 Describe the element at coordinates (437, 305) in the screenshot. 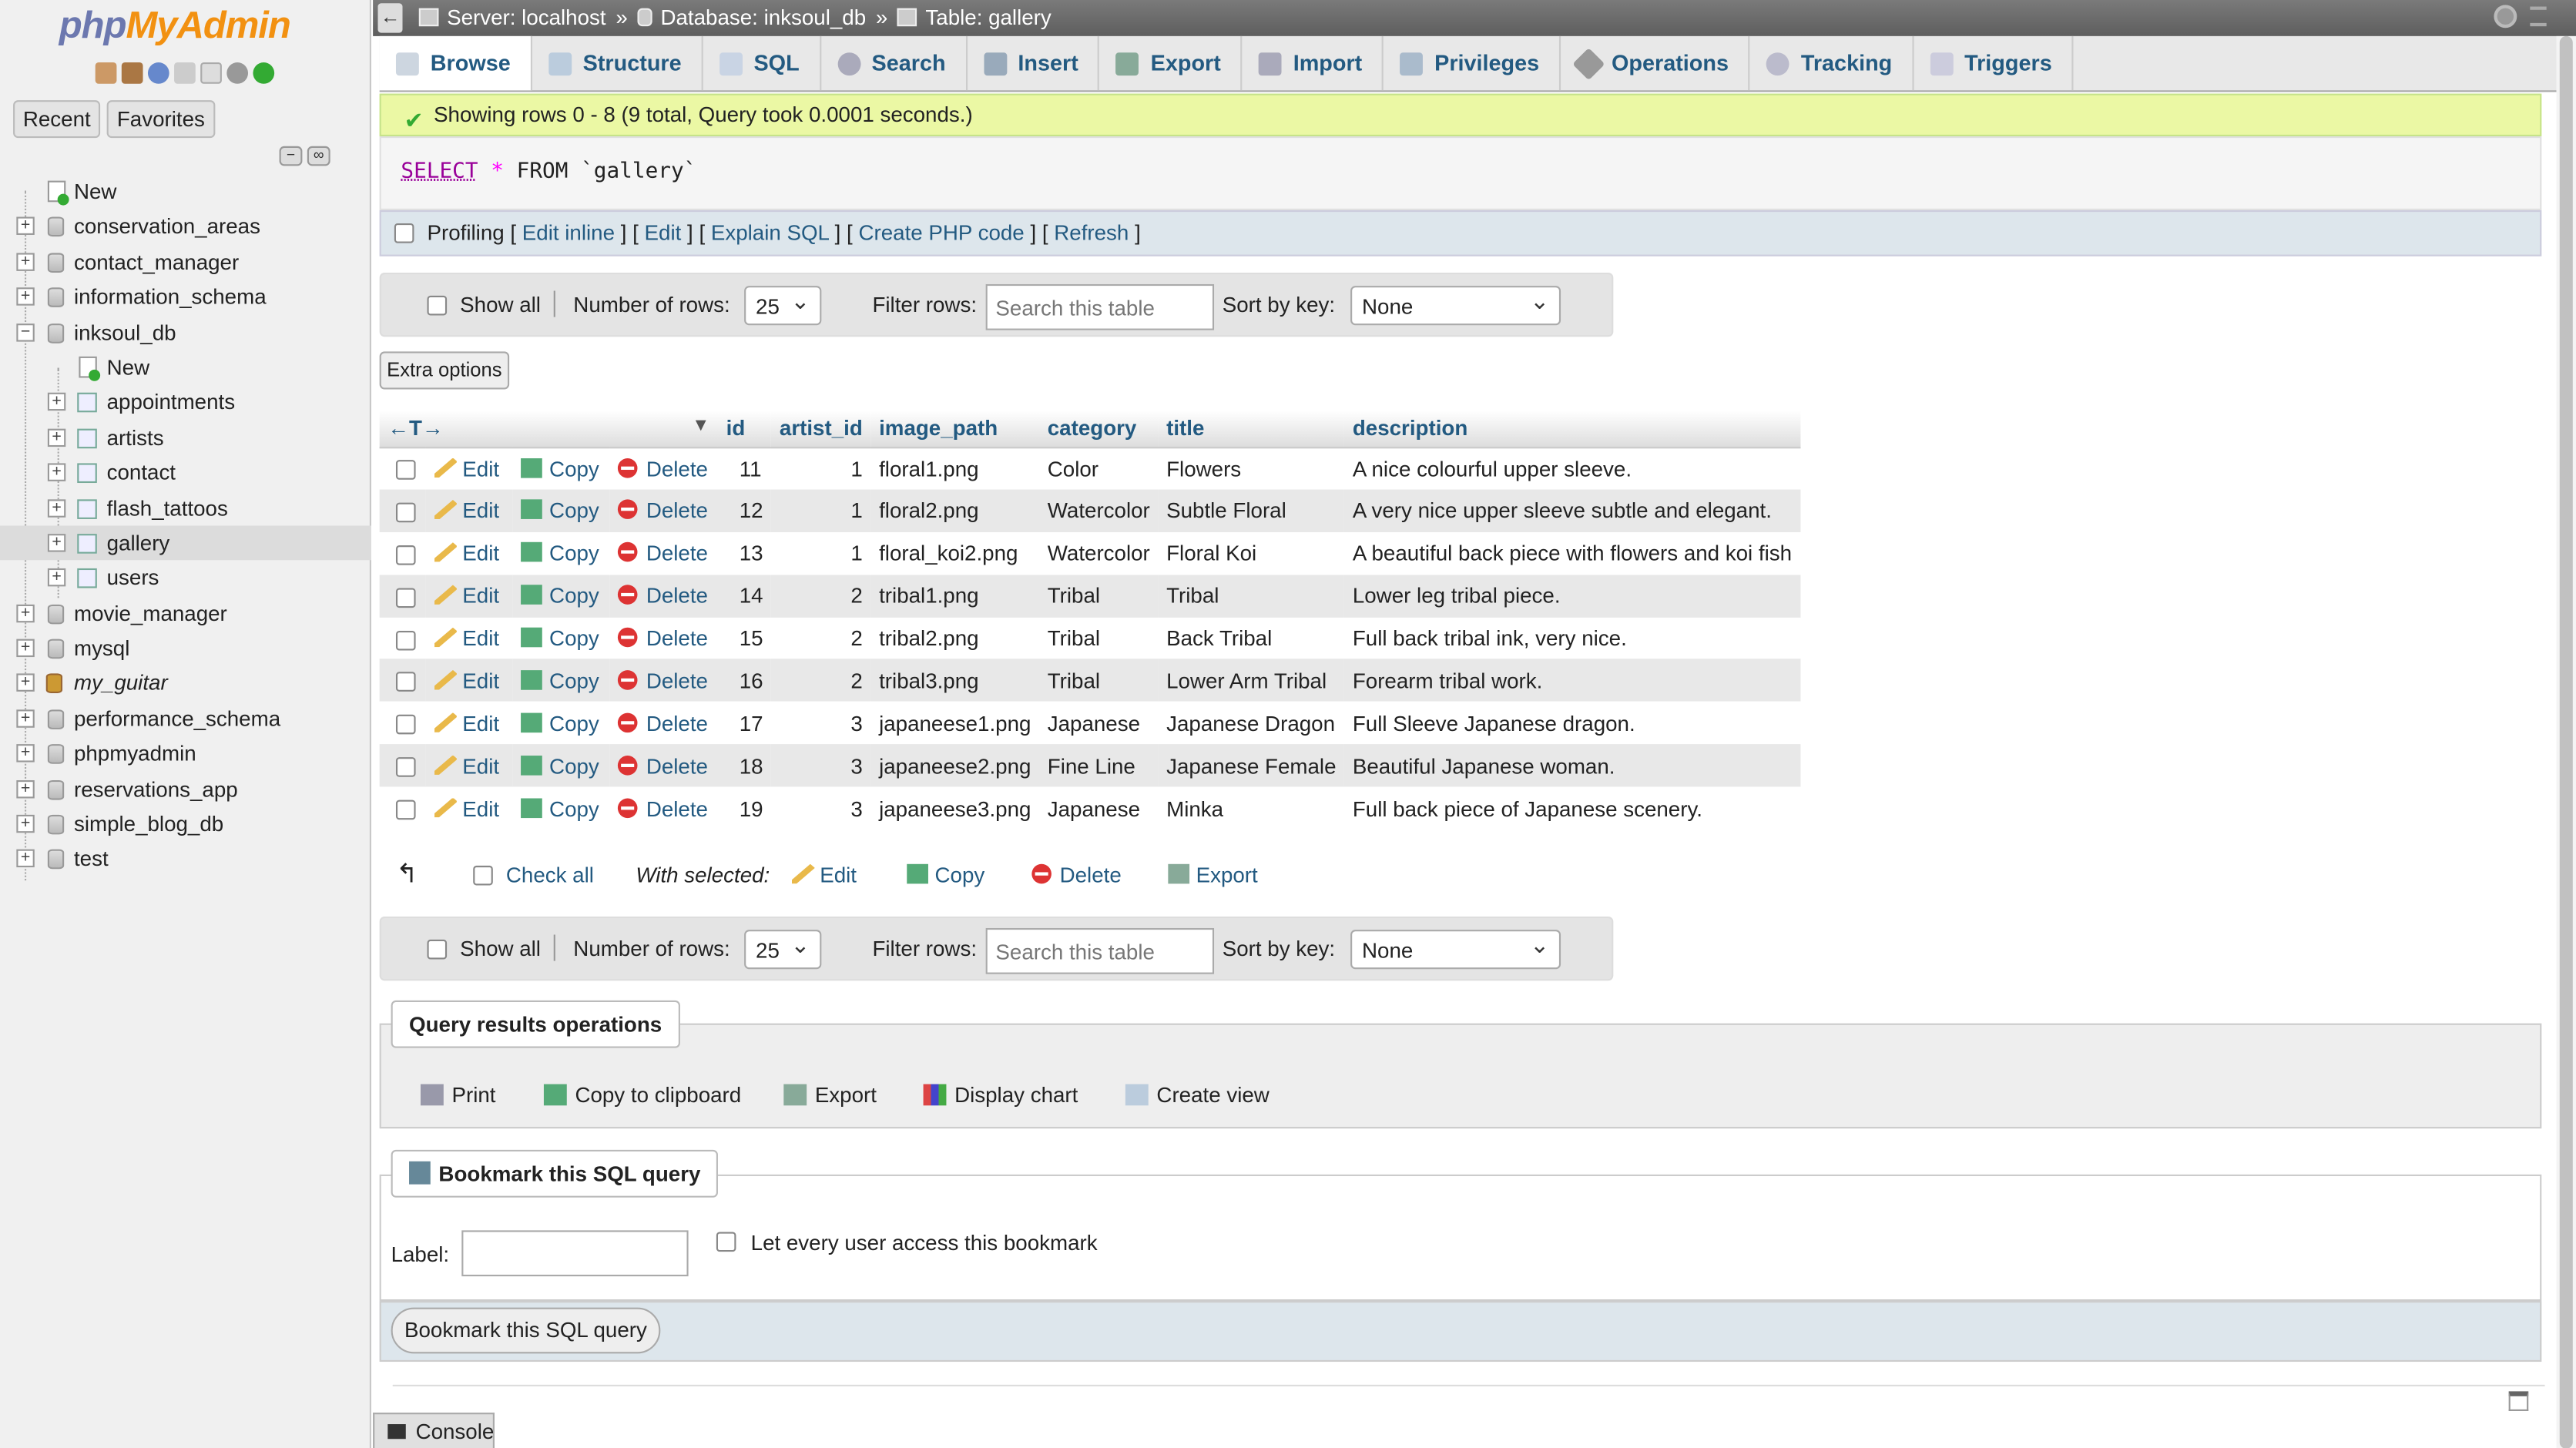

I see `show-all-checkbox` at that location.